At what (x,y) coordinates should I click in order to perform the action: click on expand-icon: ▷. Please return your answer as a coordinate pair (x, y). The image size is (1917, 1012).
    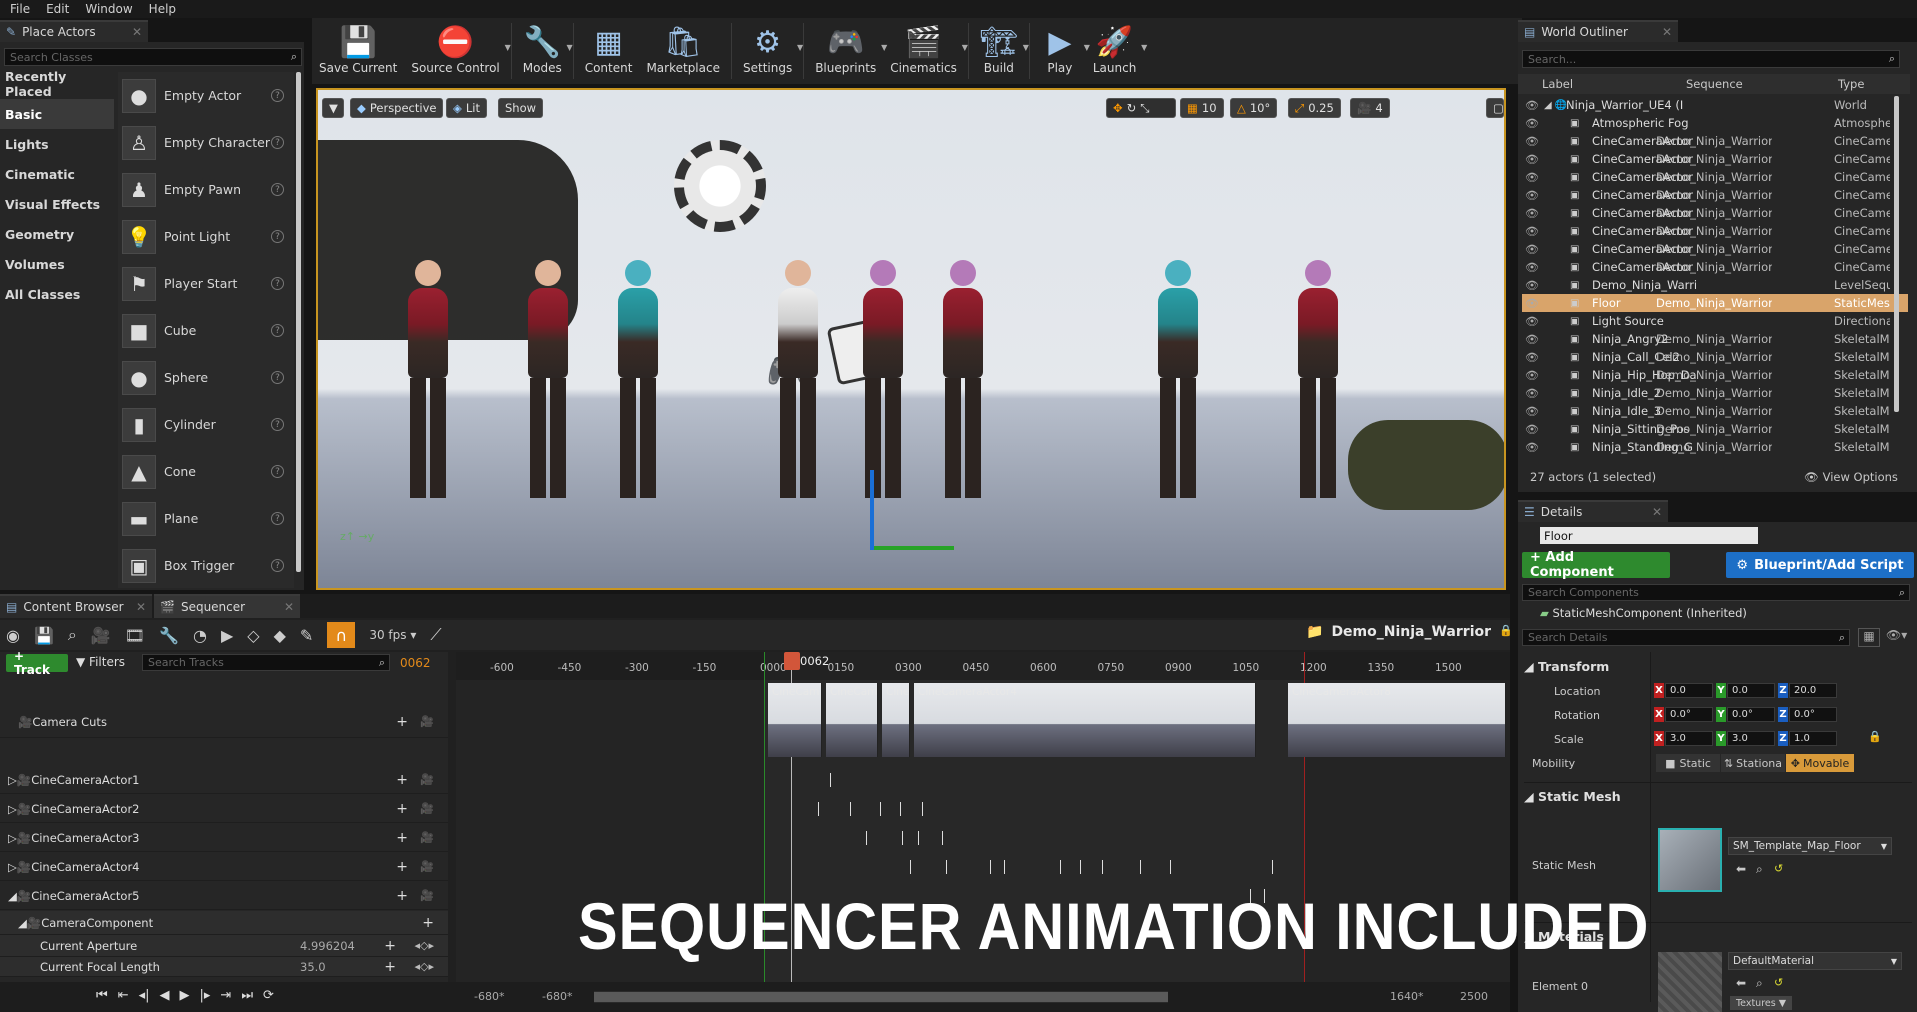
    Looking at the image, I should click on (12, 867).